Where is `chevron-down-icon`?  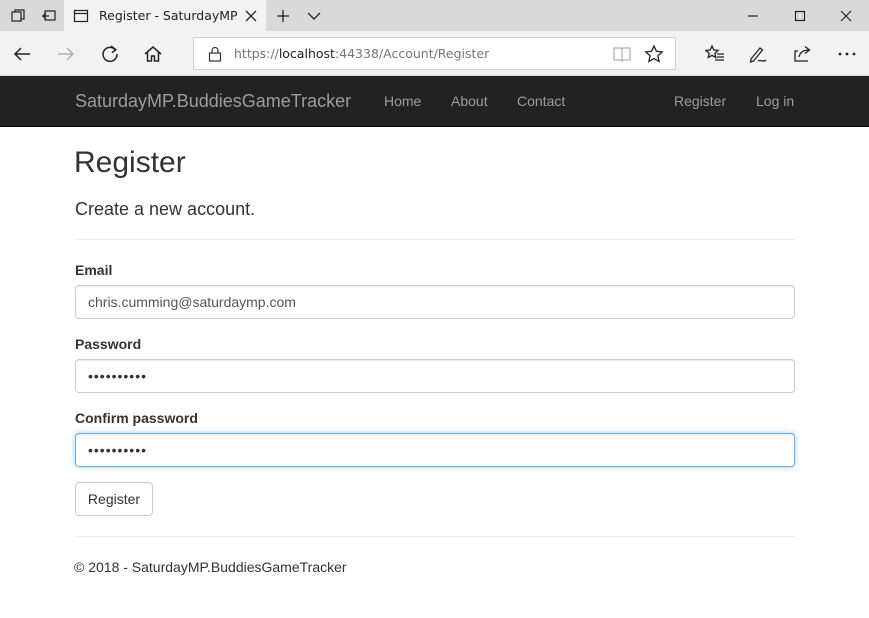
chevron-down-icon is located at coordinates (313, 15).